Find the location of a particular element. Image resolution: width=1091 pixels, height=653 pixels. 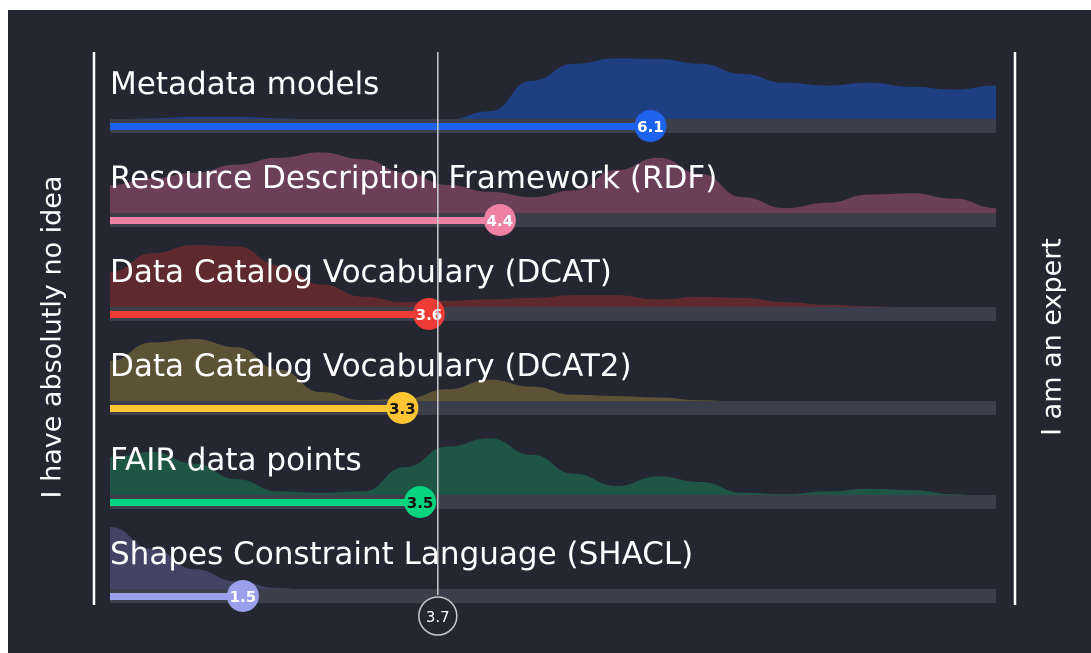

statement-row: Resource Description Framework (RDF) 4.4 is located at coordinates (553, 194).